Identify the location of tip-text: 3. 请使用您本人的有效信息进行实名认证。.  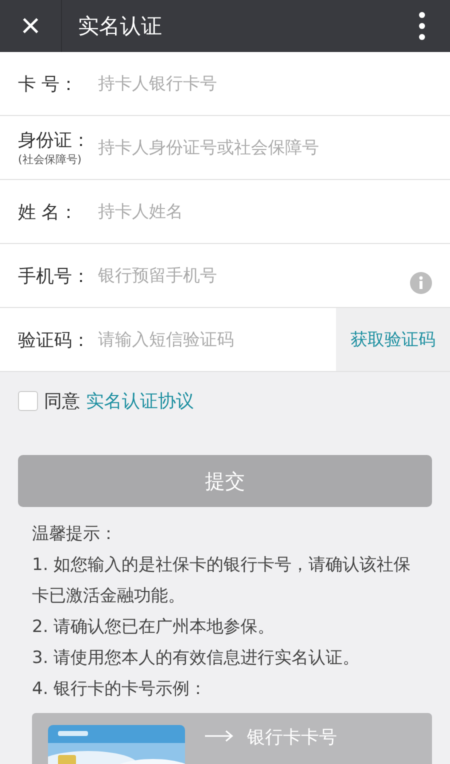
(196, 658).